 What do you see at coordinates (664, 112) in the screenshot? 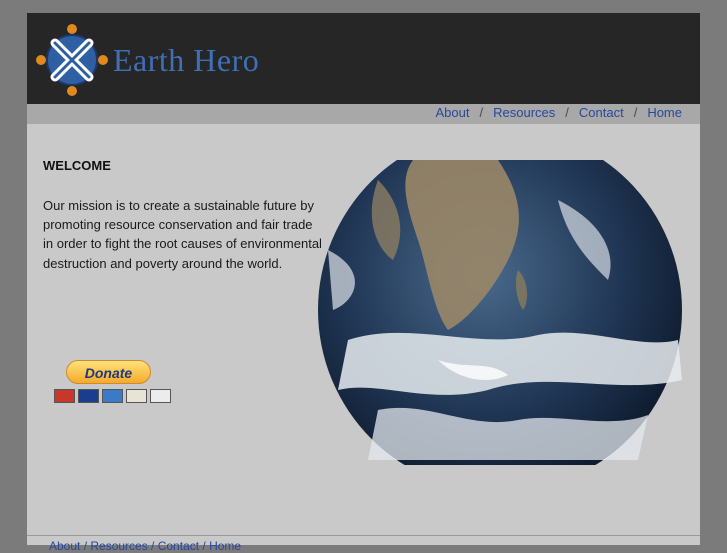
I see `nav-home-link: Home` at bounding box center [664, 112].